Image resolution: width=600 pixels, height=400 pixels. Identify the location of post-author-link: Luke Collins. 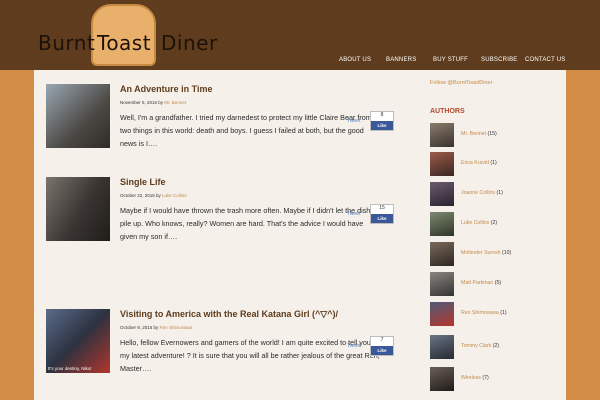
(174, 195).